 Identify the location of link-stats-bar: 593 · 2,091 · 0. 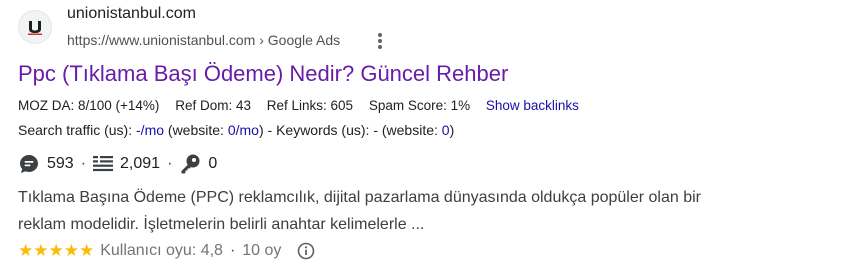
(117, 164).